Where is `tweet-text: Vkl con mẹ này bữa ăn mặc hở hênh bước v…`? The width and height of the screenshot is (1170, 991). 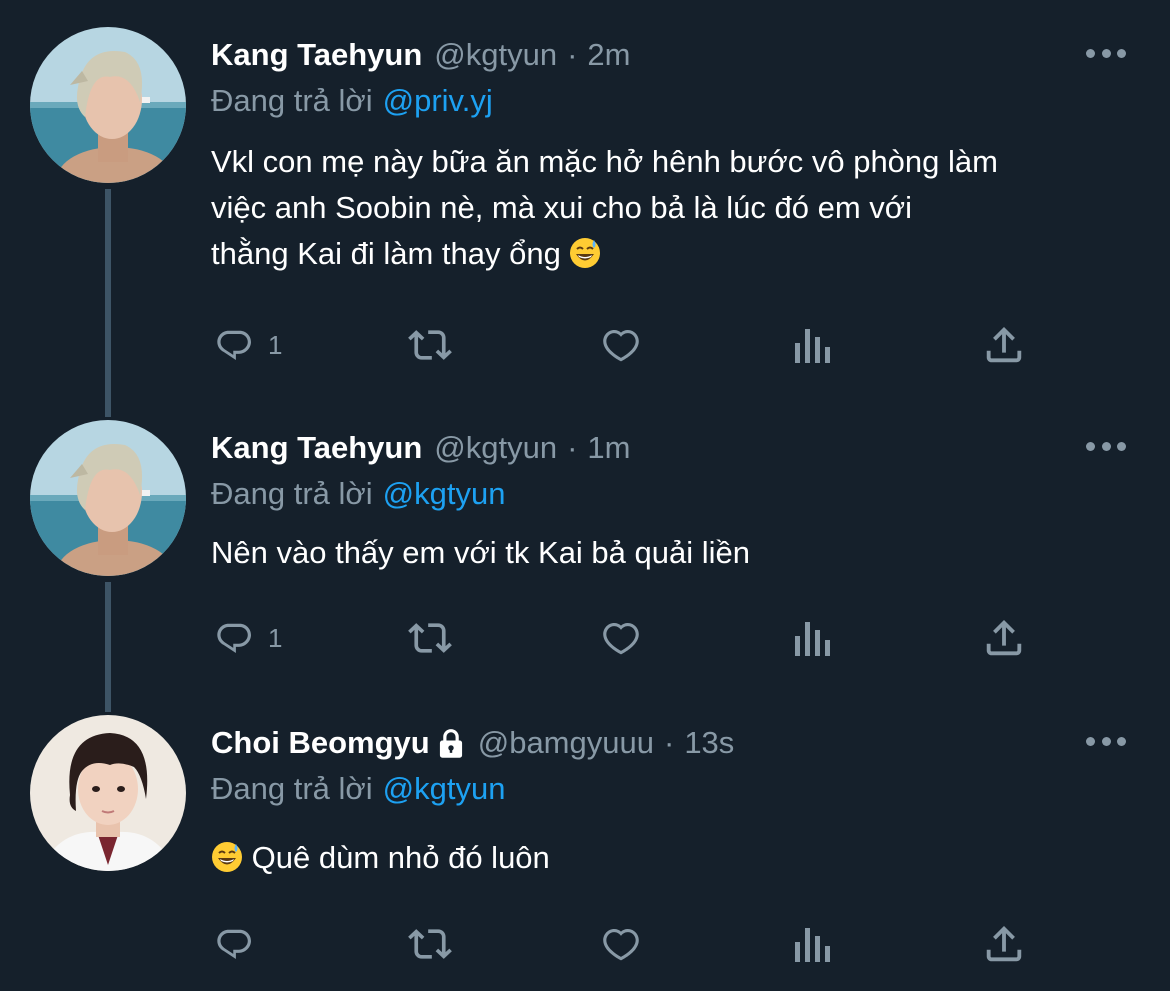
tweet-text: Vkl con mẹ này bữa ăn mặc hở hênh bước v… is located at coordinates (671, 208).